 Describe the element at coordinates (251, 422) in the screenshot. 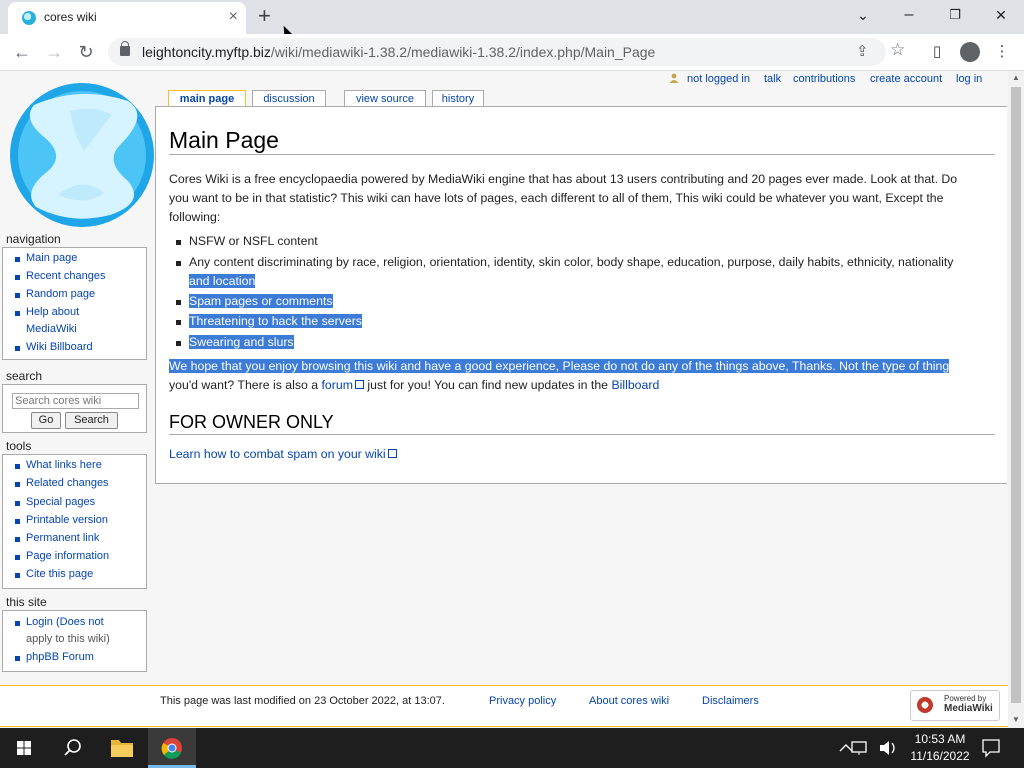

I see `section-heading: FOR OWNER ONLY` at that location.